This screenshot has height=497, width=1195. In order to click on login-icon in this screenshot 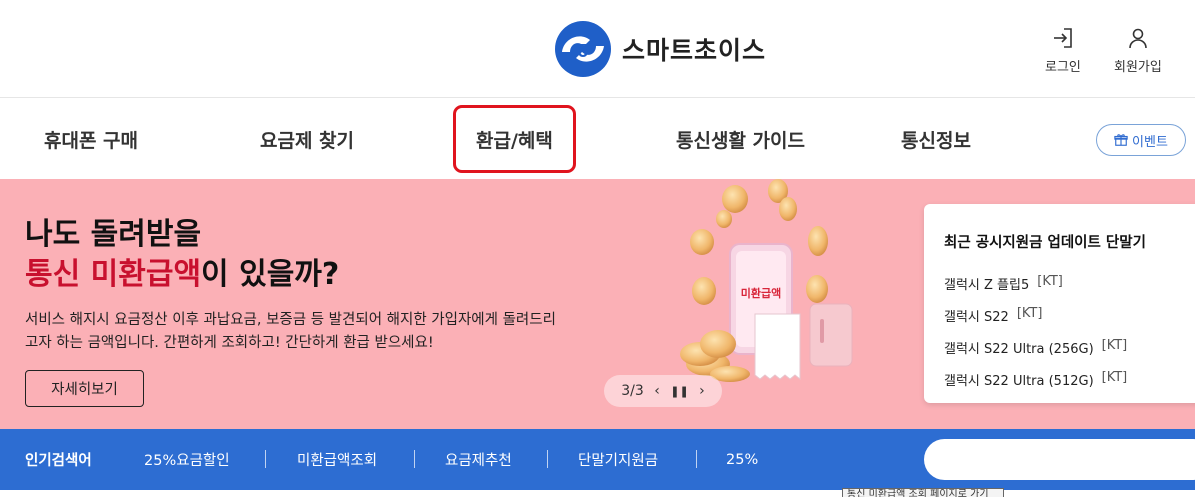, I will do `click(1062, 38)`.